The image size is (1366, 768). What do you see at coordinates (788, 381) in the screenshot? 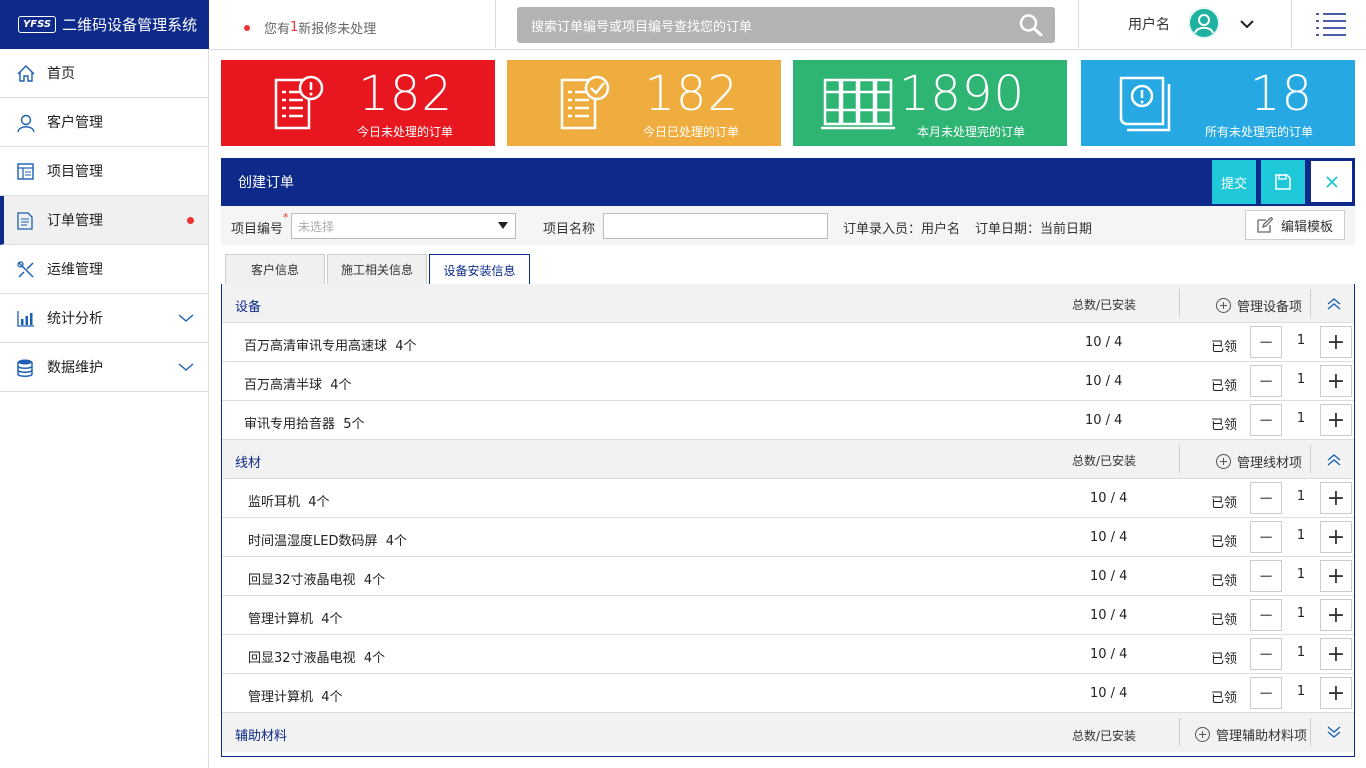
I see `table-row: 百万高清半球 4个 10 / 4 已领 −1 +` at bounding box center [788, 381].